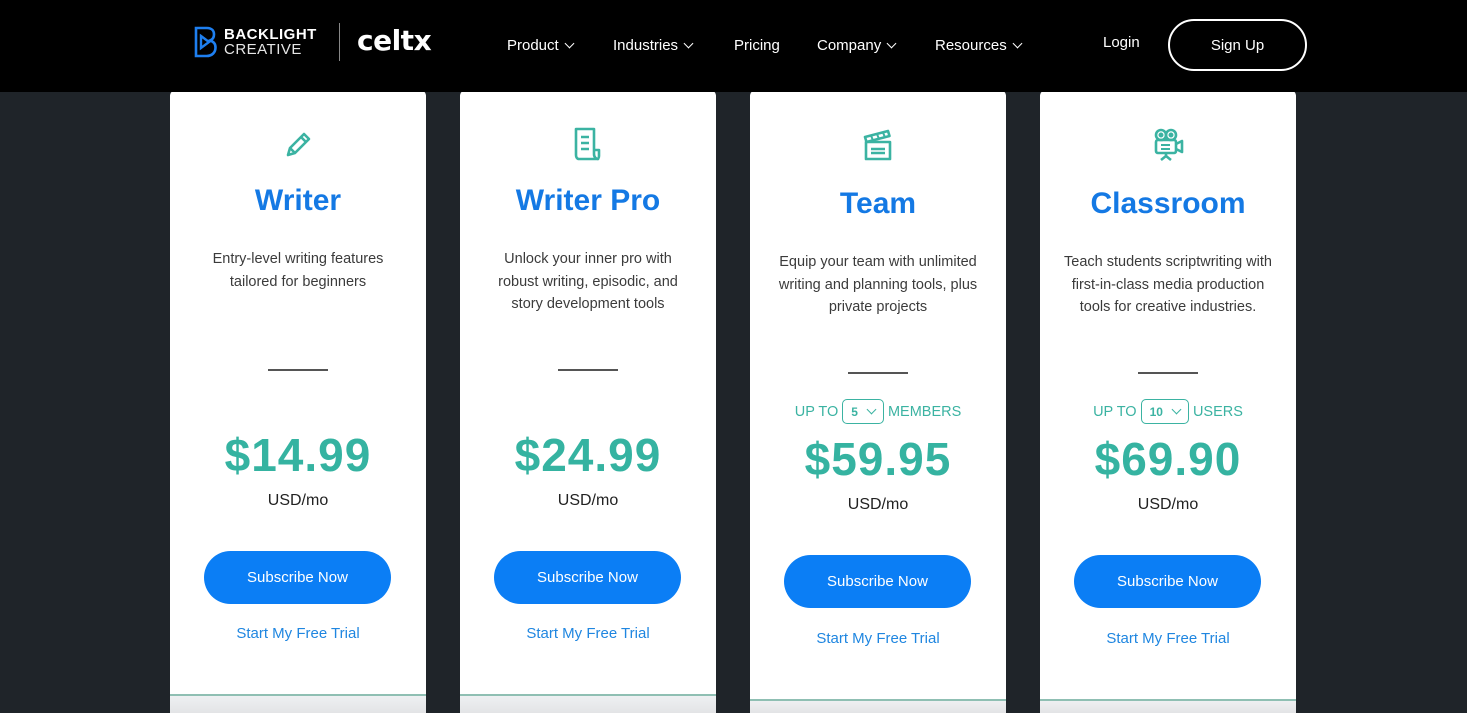  What do you see at coordinates (878, 459) in the screenshot?
I see `plan-price: $59.95` at bounding box center [878, 459].